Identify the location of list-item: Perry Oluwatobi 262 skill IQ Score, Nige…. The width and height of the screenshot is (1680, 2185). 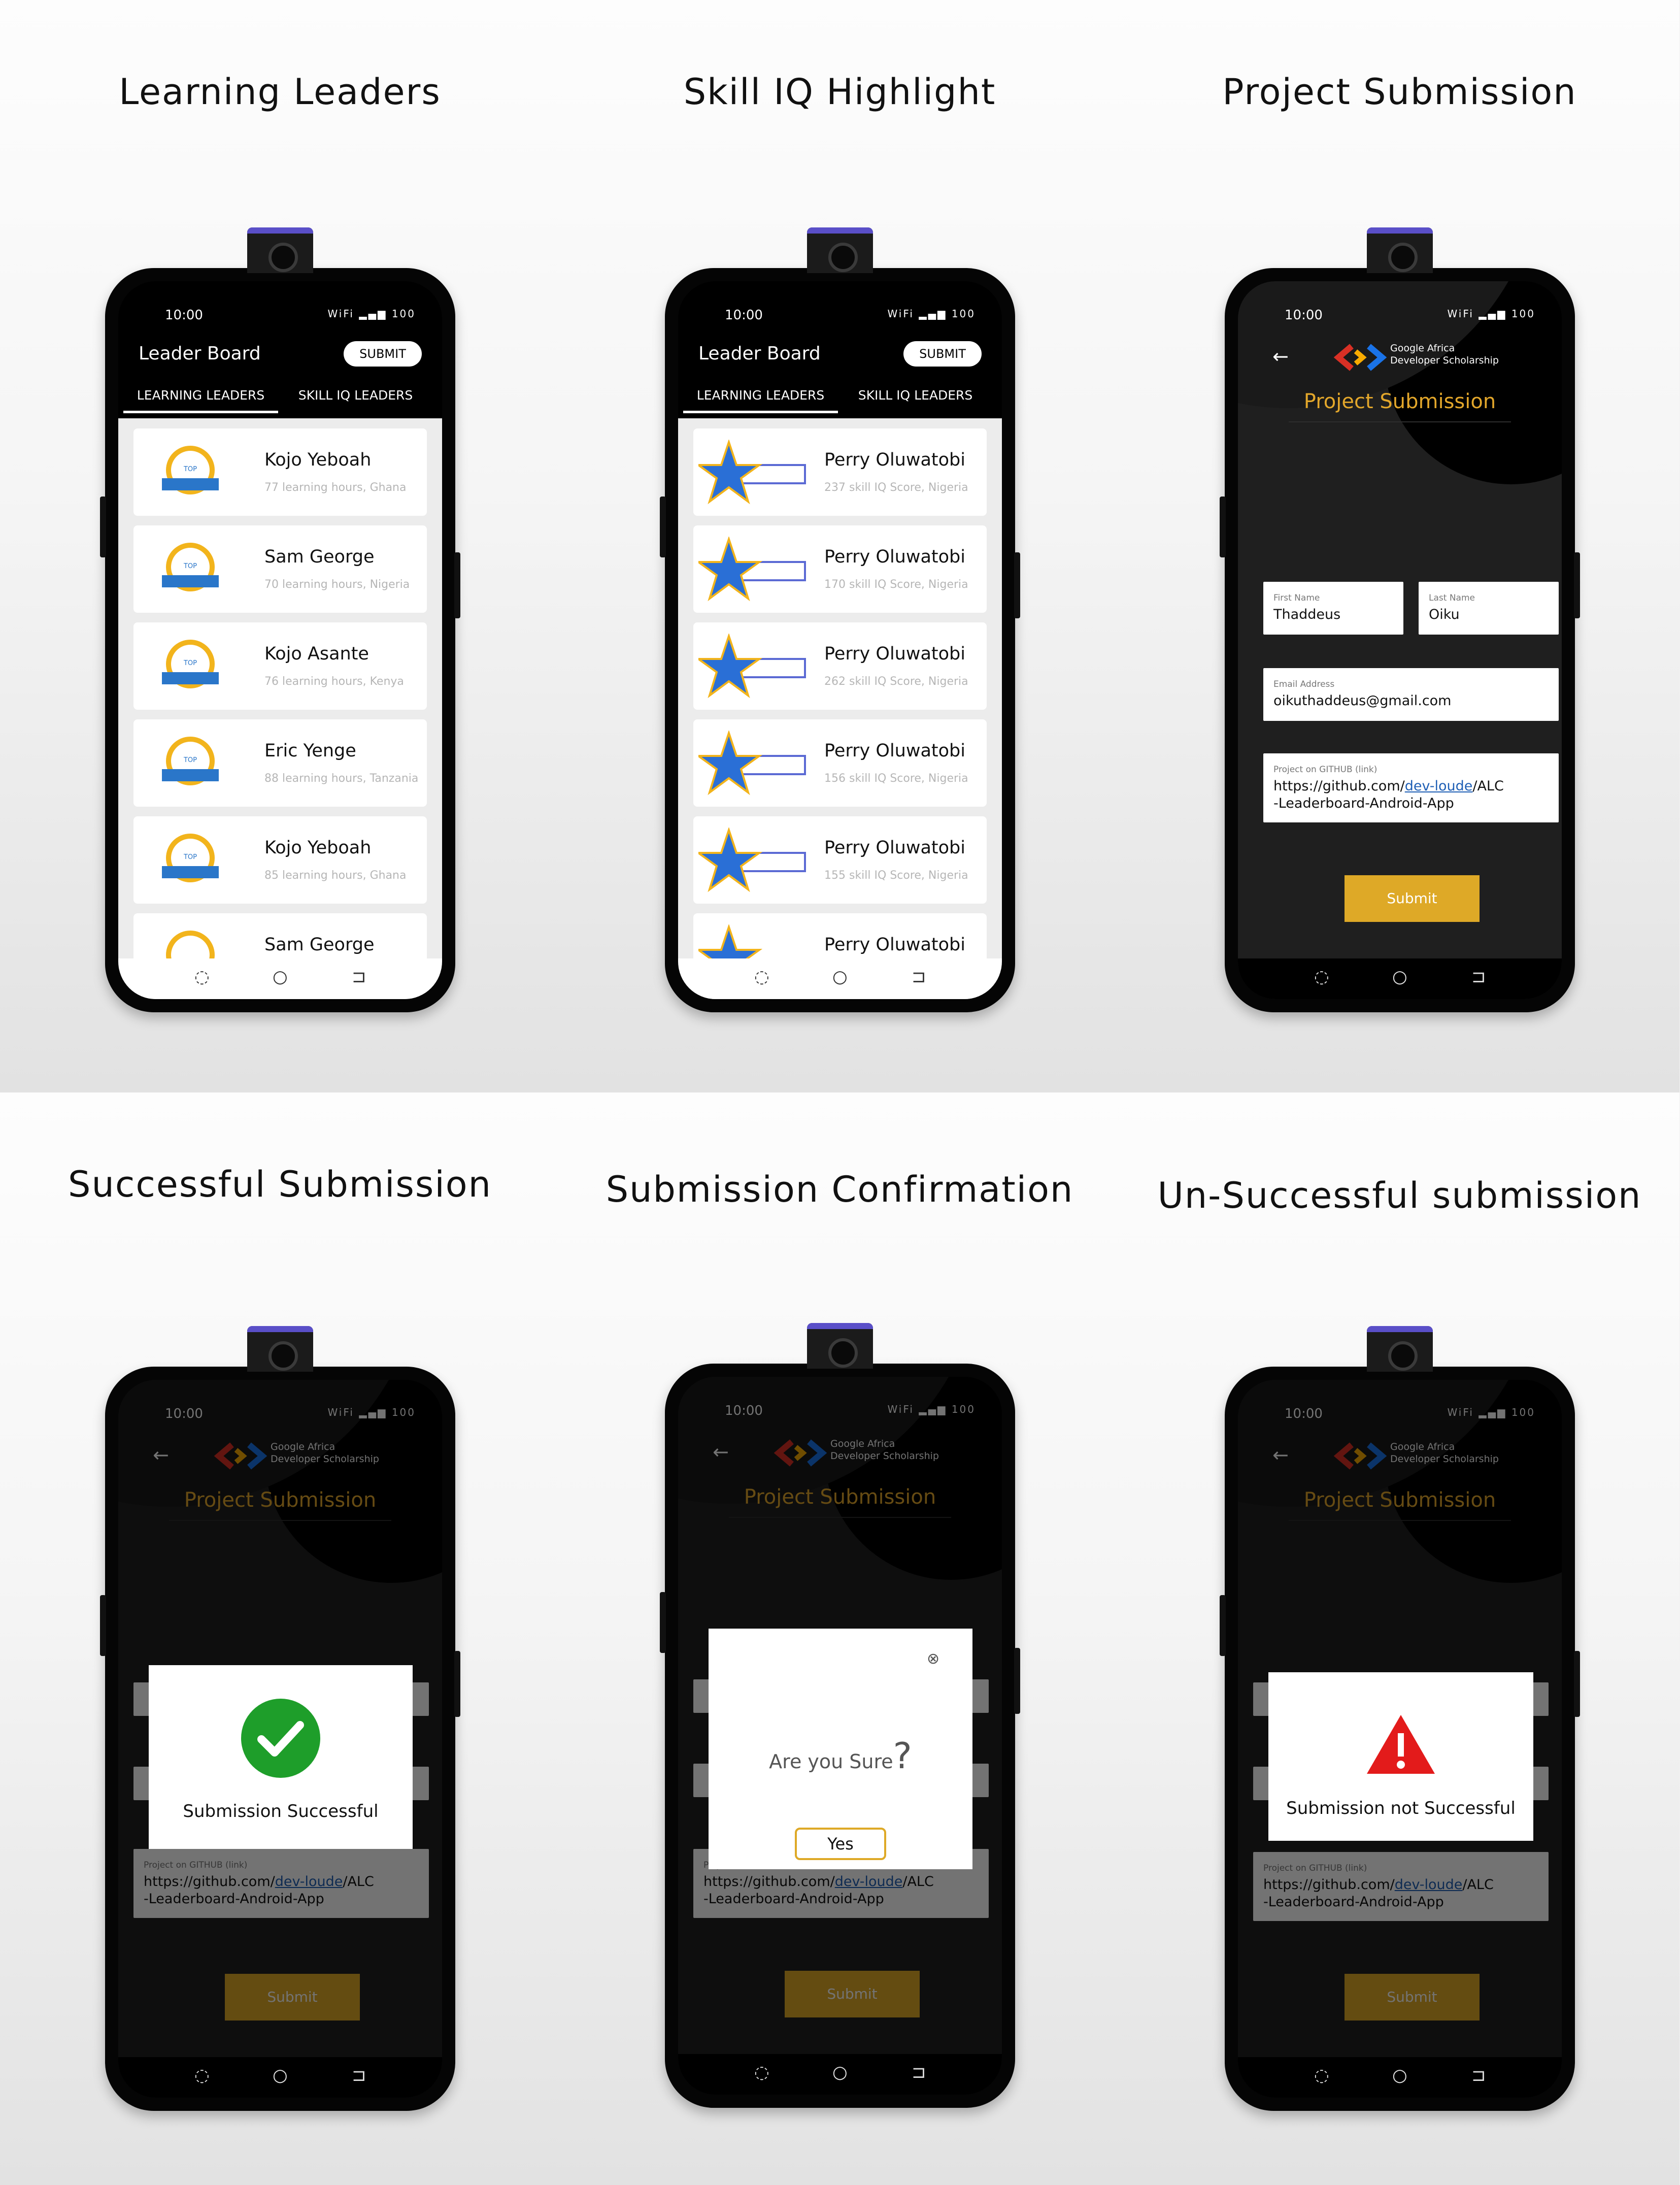
(840, 666).